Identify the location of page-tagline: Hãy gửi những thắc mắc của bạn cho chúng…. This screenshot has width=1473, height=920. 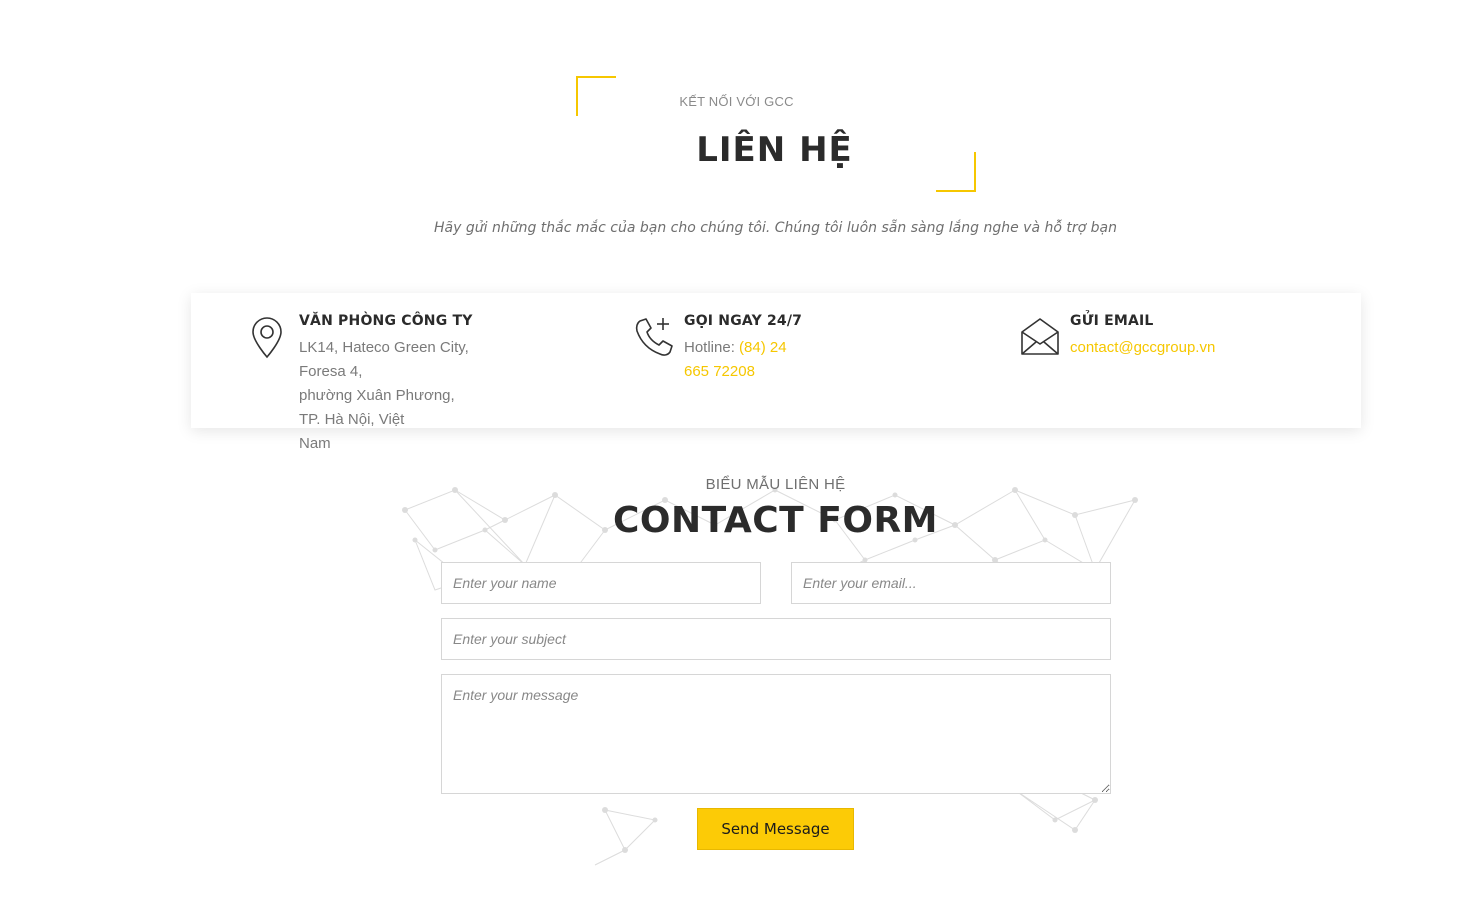
(775, 228).